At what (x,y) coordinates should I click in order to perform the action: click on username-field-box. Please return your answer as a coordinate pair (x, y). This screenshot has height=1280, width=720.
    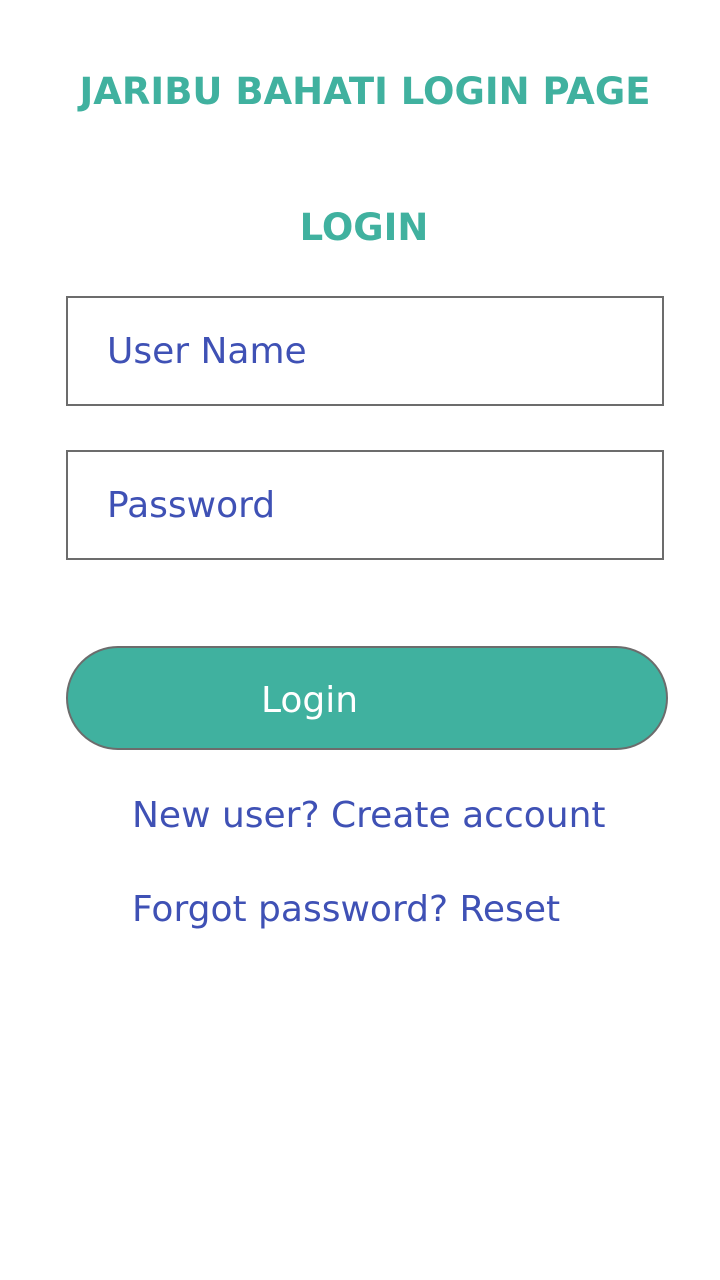
    Looking at the image, I should click on (365, 351).